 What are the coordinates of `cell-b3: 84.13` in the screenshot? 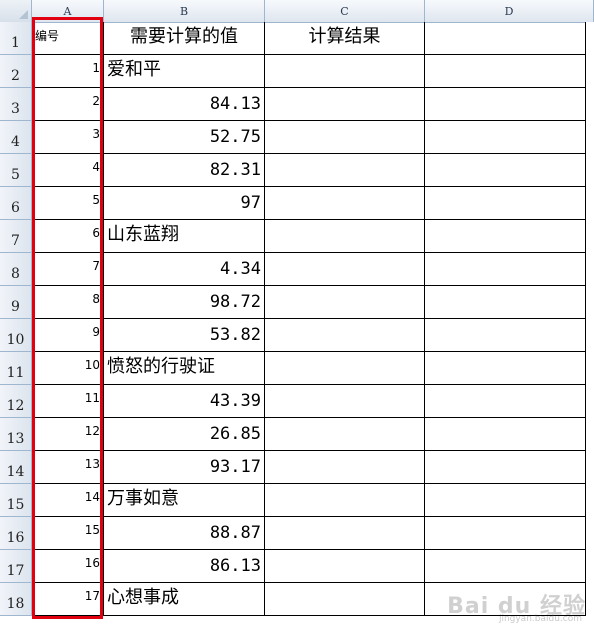 It's located at (184, 104).